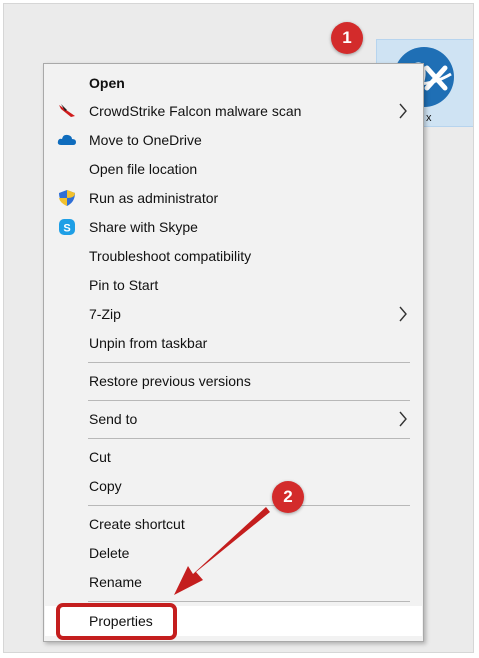  I want to click on annotation-arrow, so click(222, 551).